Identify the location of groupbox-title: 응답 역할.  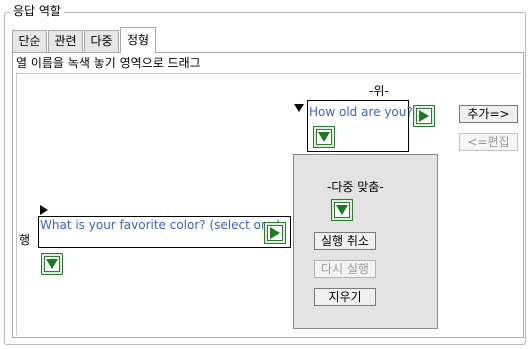
(37, 11).